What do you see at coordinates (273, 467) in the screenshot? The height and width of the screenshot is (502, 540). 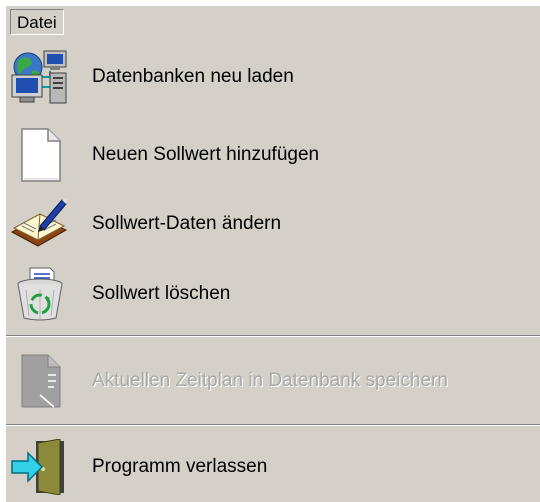 I see `menu-item-programm-verlassen: Programm verlassen` at bounding box center [273, 467].